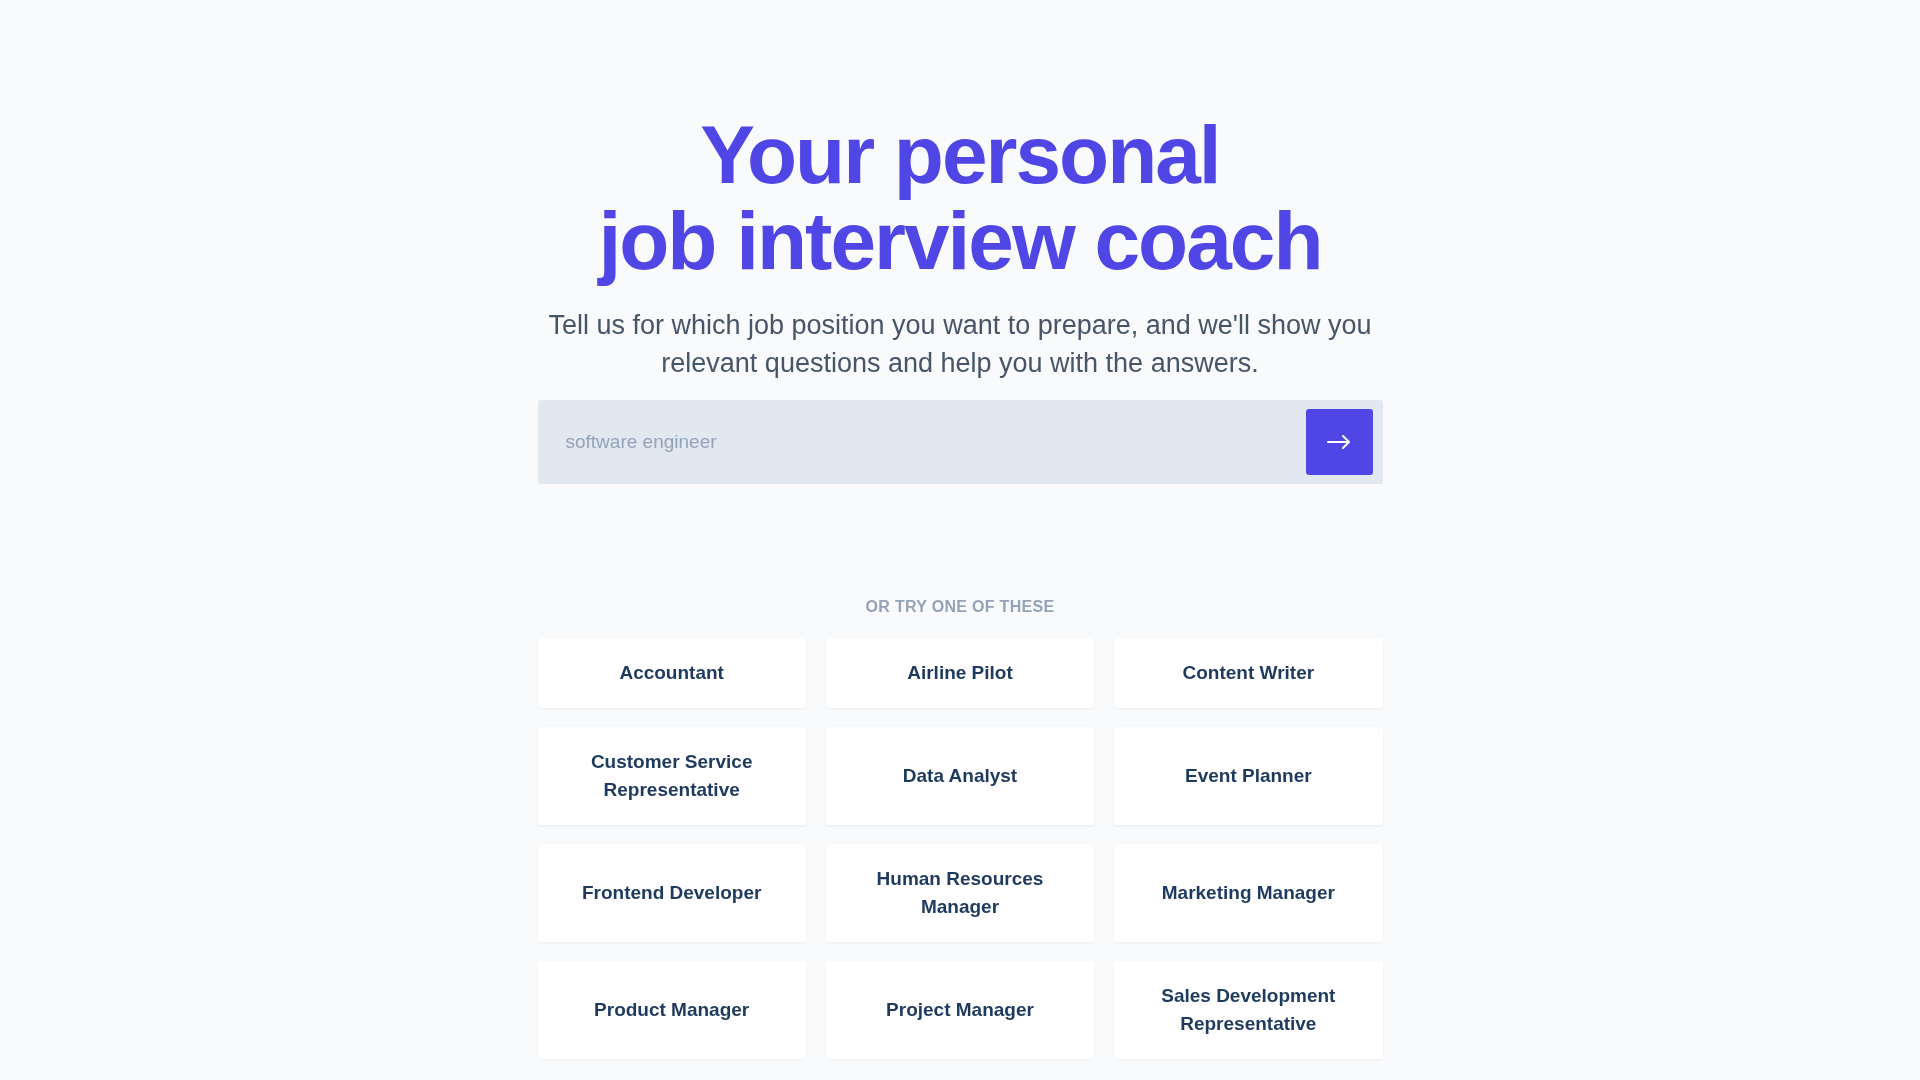 This screenshot has height=1080, width=1920. What do you see at coordinates (960, 776) in the screenshot?
I see `job-suggestion-card: Data Analyst` at bounding box center [960, 776].